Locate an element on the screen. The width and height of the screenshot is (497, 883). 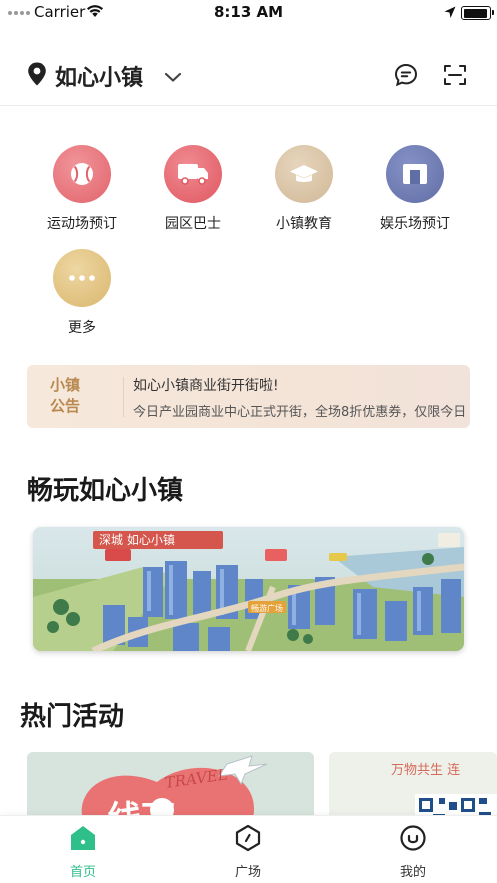
announcement-tag-line: 小镇 is located at coordinates (64, 385).